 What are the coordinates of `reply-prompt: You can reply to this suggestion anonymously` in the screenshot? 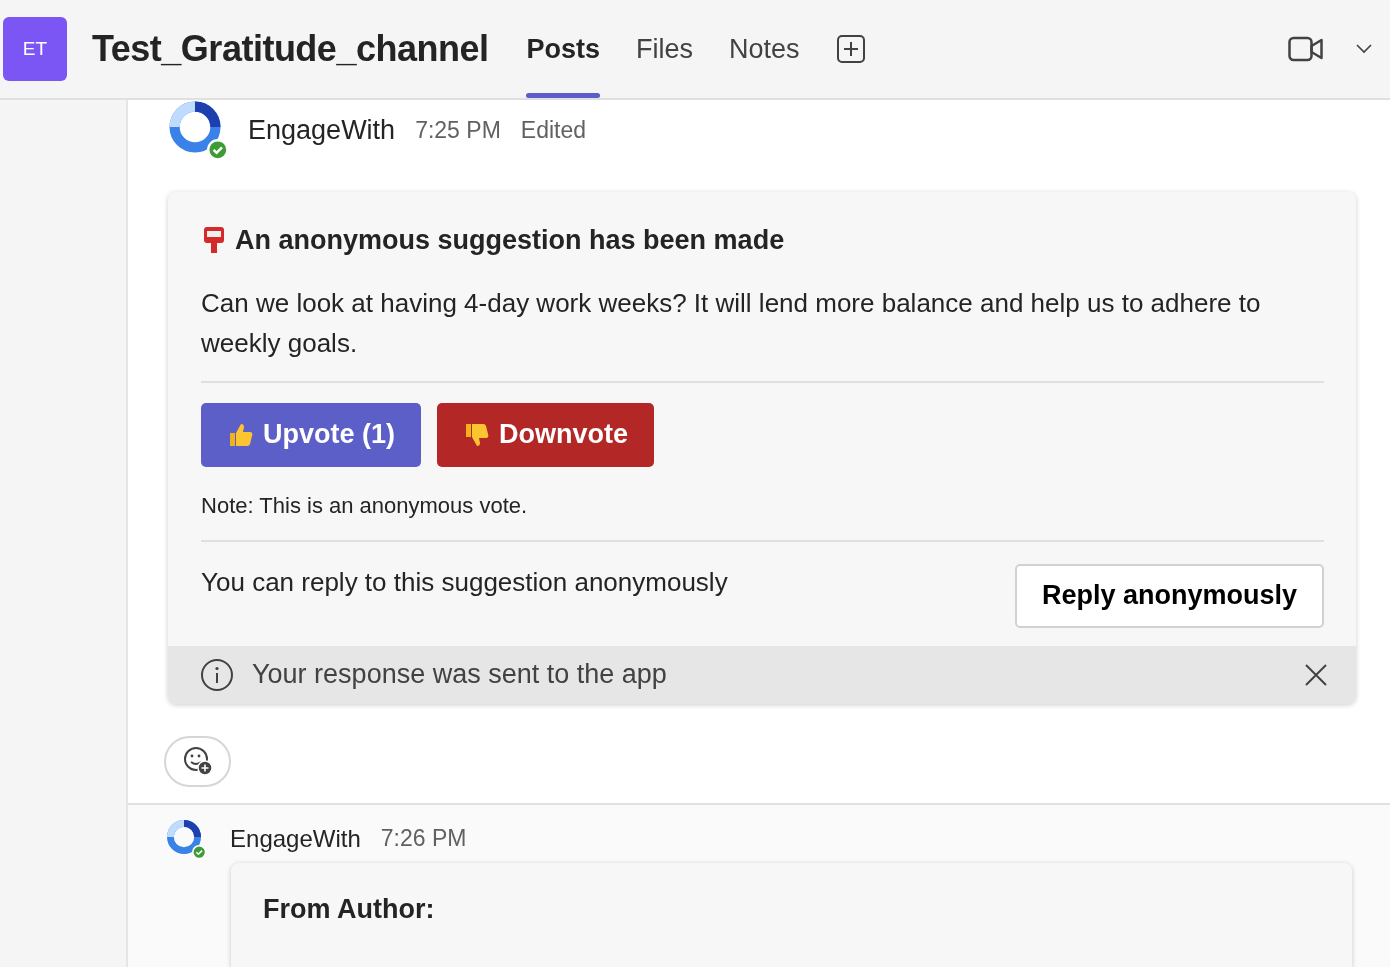 It's located at (464, 582).